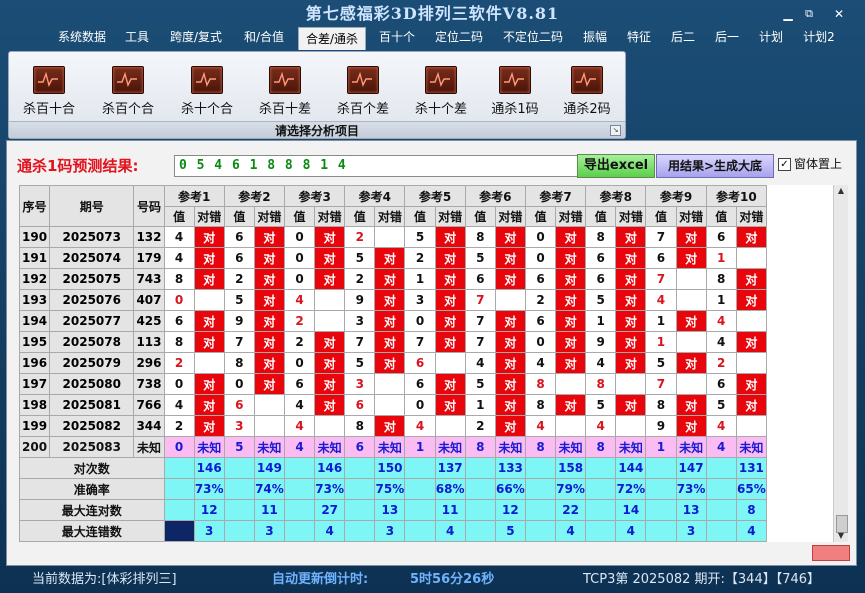 This screenshot has height=593, width=865. What do you see at coordinates (393, 321) in the screenshot?
I see `table-row: 194 2025077 425 6 对 9 对 2 3 对 0 对 7 对 6 对 1 对 1 对 4` at bounding box center [393, 321].